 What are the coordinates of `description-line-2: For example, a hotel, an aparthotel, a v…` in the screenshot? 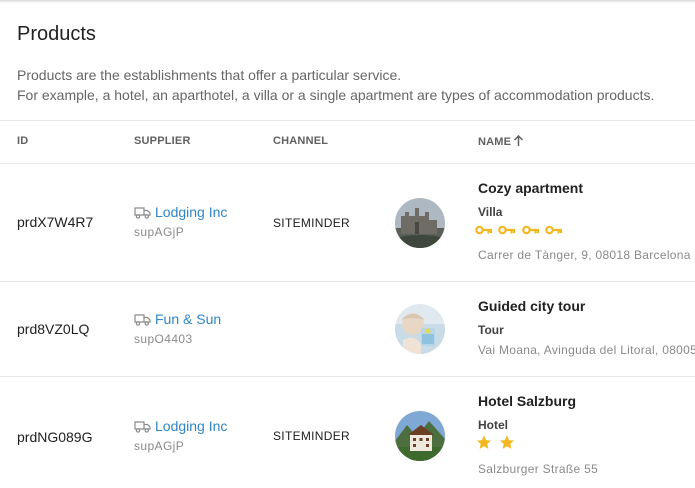 It's located at (336, 95).